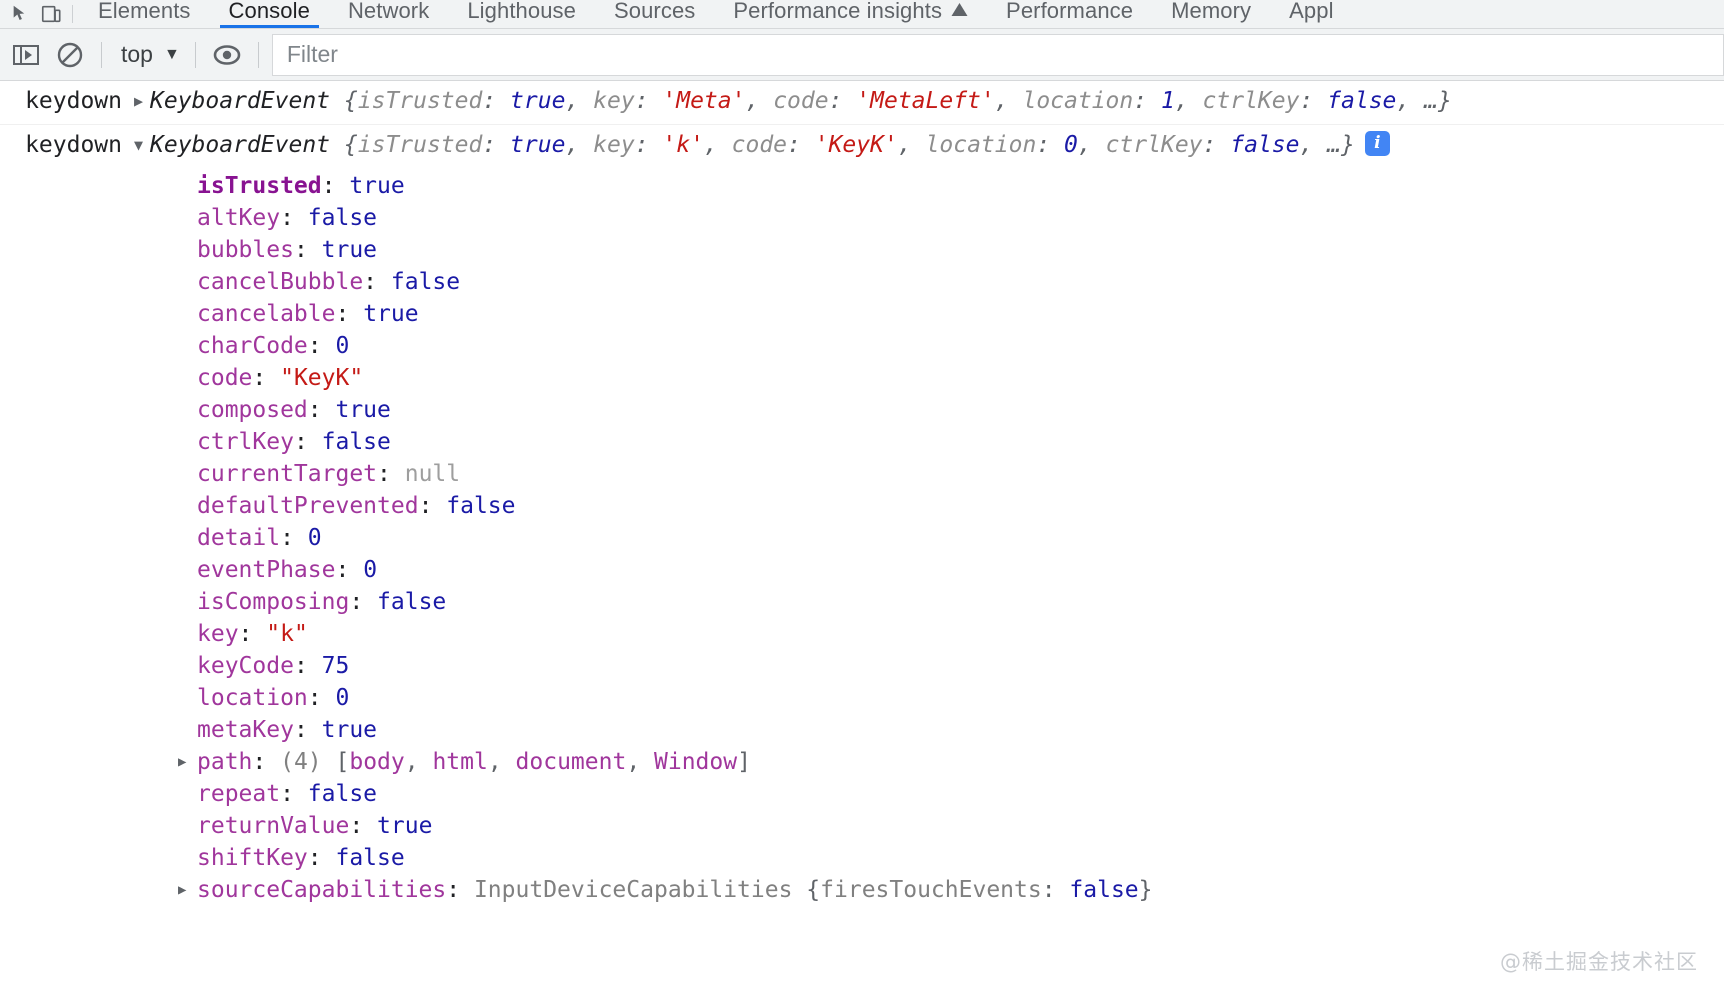 The width and height of the screenshot is (1724, 988). I want to click on tab-application-label: Appl, so click(1311, 11).